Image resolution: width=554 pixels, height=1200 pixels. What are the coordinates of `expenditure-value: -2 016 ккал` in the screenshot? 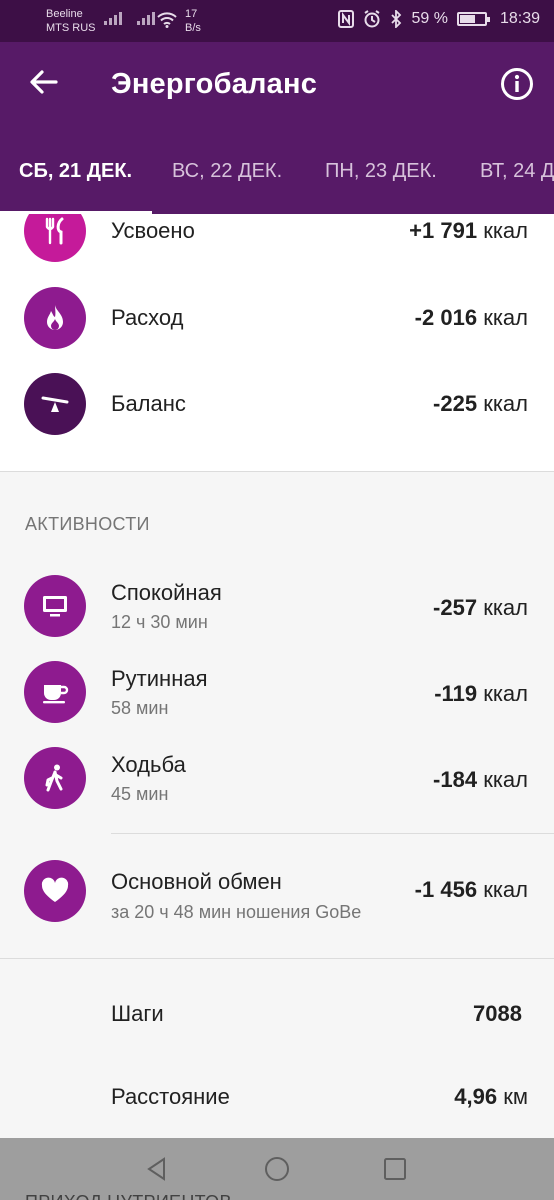 It's located at (471, 317).